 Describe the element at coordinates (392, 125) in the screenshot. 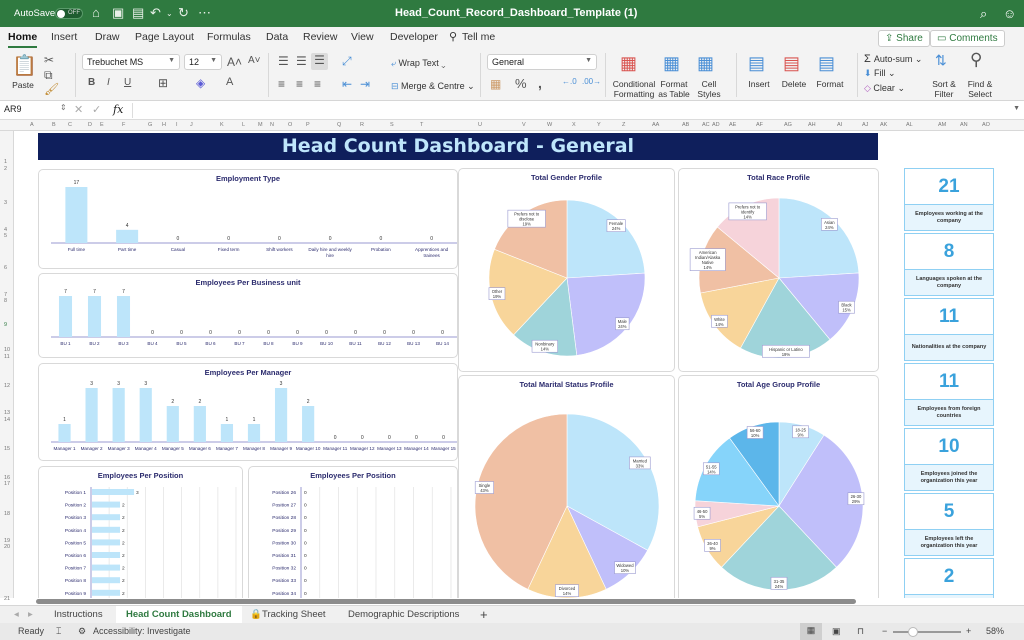

I see `column-header: S` at that location.